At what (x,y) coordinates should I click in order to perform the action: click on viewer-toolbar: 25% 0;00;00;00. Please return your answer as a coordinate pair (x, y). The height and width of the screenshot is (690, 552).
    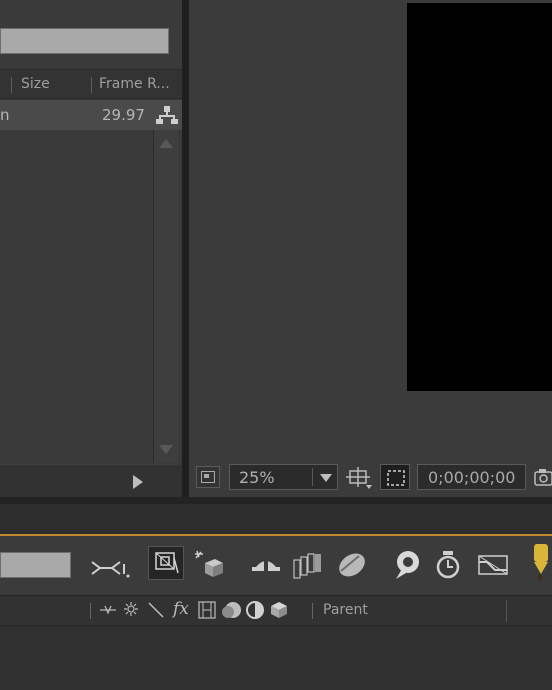
    Looking at the image, I should click on (370, 478).